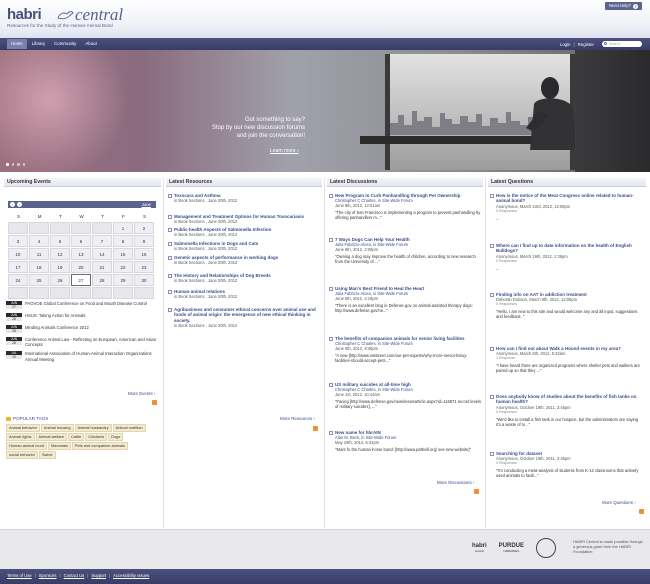  I want to click on calendar-day: 20, so click(81, 267).